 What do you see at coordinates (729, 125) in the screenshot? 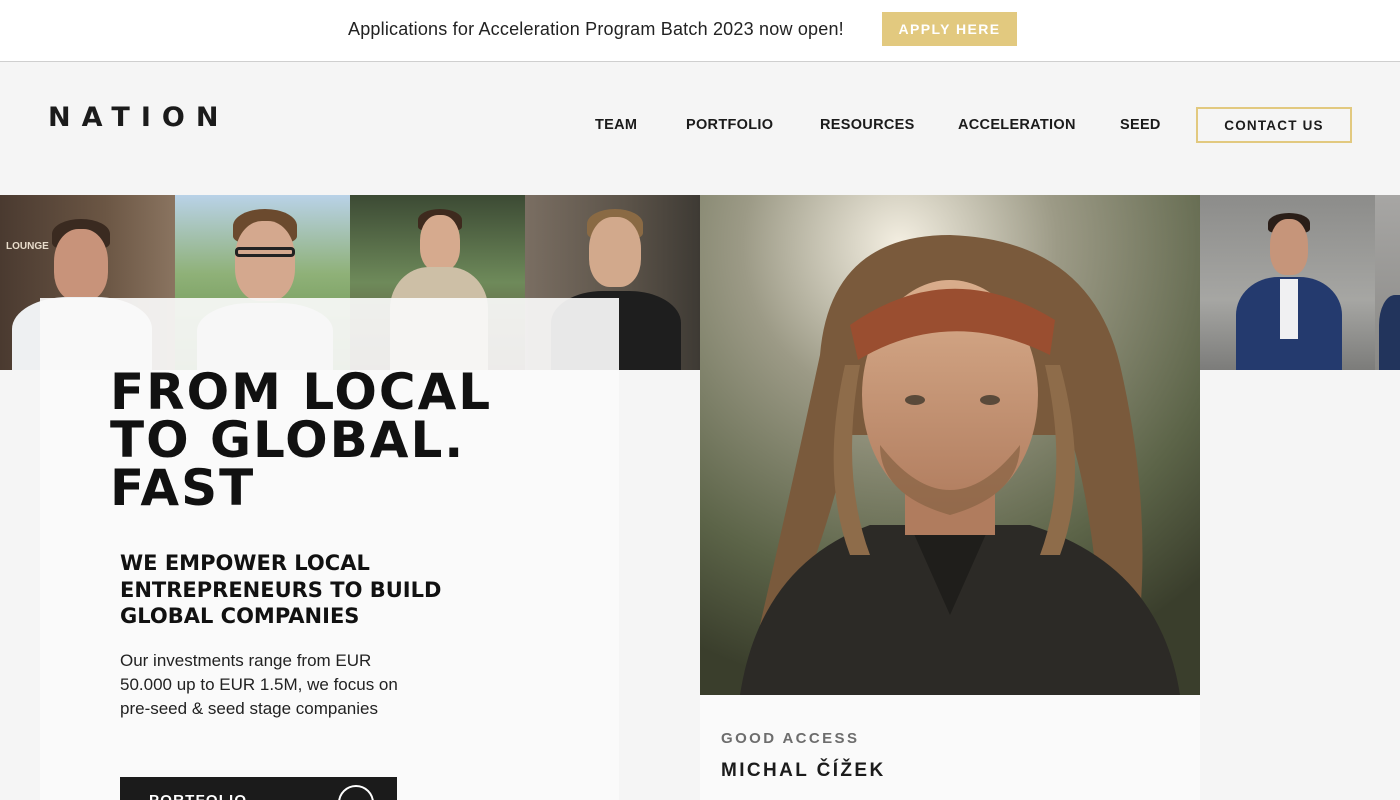
I see `nav-item-portfolio: PORTFOLIO` at bounding box center [729, 125].